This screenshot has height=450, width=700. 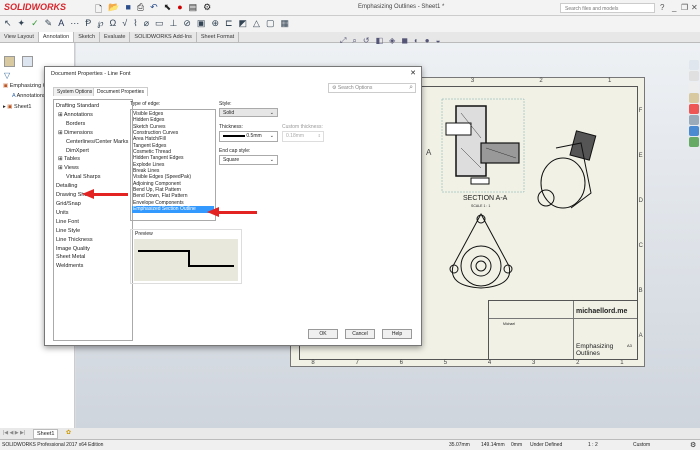 What do you see at coordinates (694, 109) in the screenshot?
I see `appearances-icon` at bounding box center [694, 109].